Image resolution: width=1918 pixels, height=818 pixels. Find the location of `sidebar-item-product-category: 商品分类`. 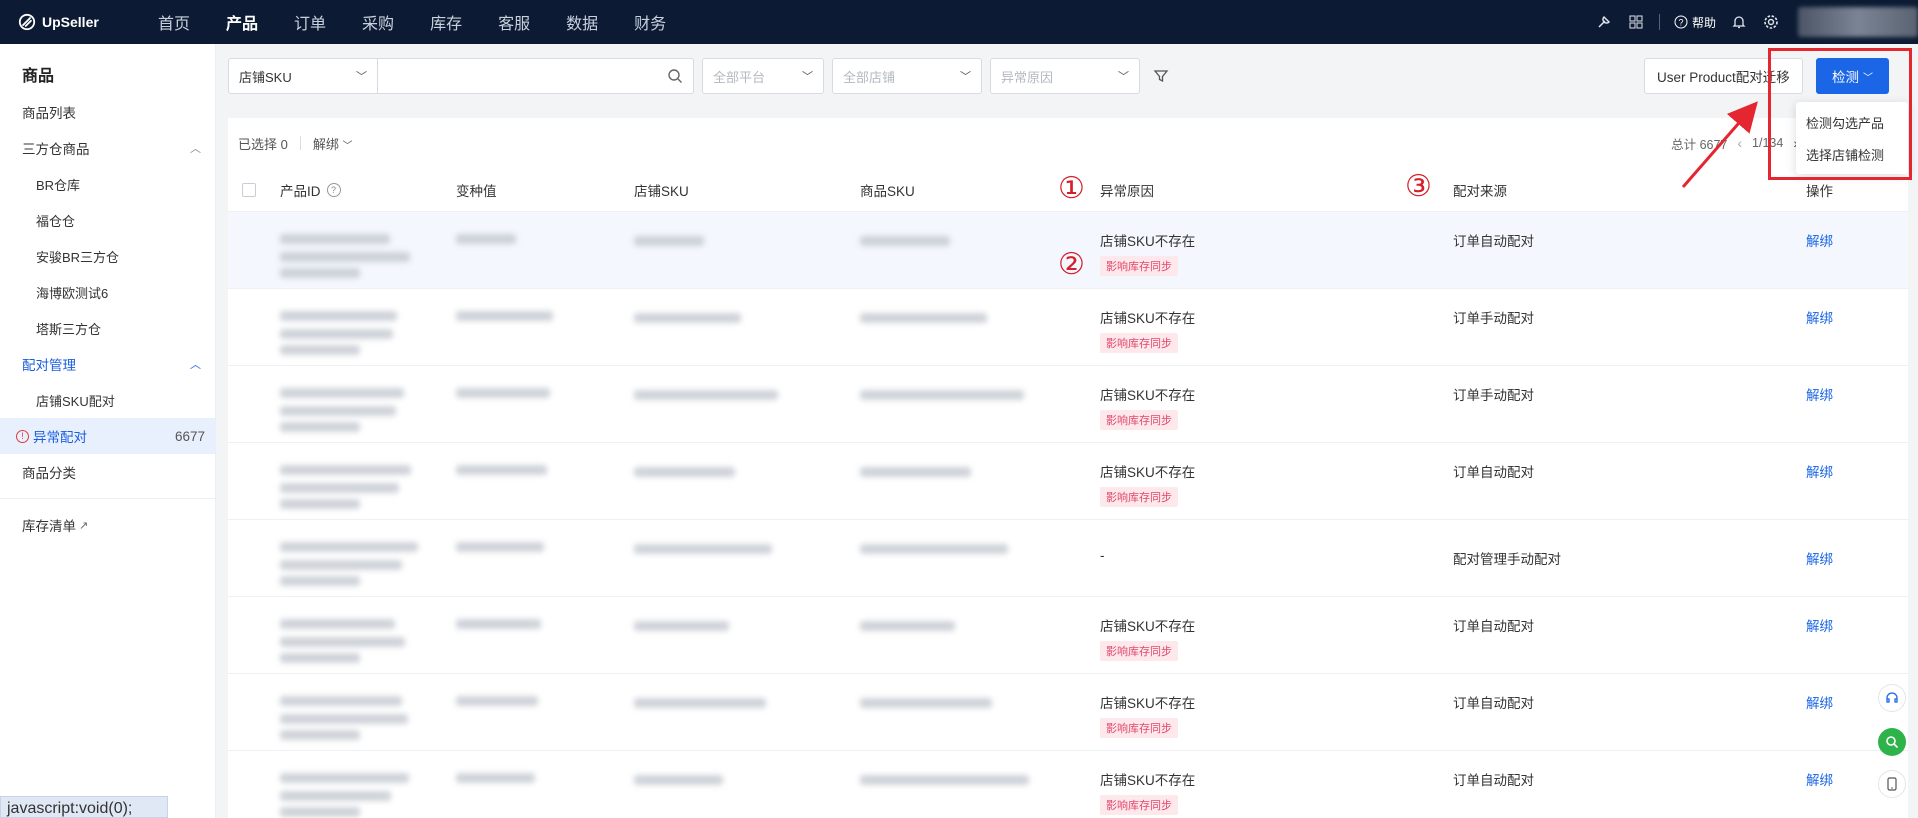

sidebar-item-product-category: 商品分类 is located at coordinates (107, 472).